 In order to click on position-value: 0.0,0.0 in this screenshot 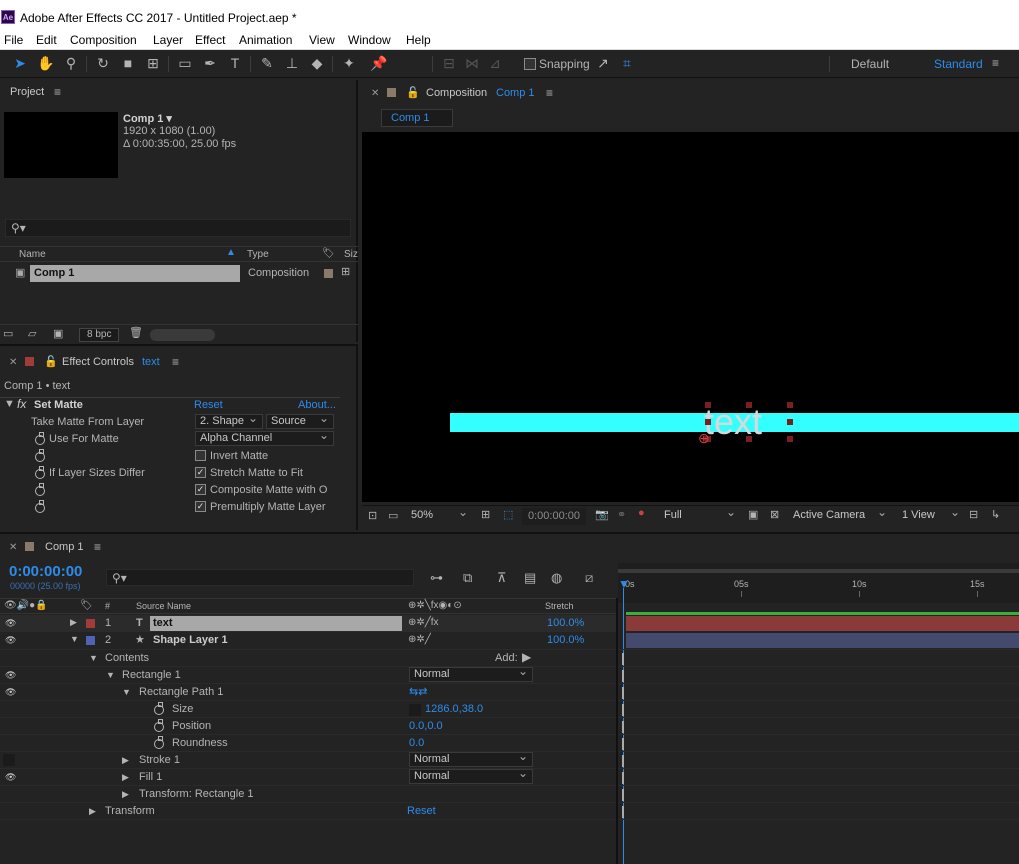, I will do `click(426, 726)`.